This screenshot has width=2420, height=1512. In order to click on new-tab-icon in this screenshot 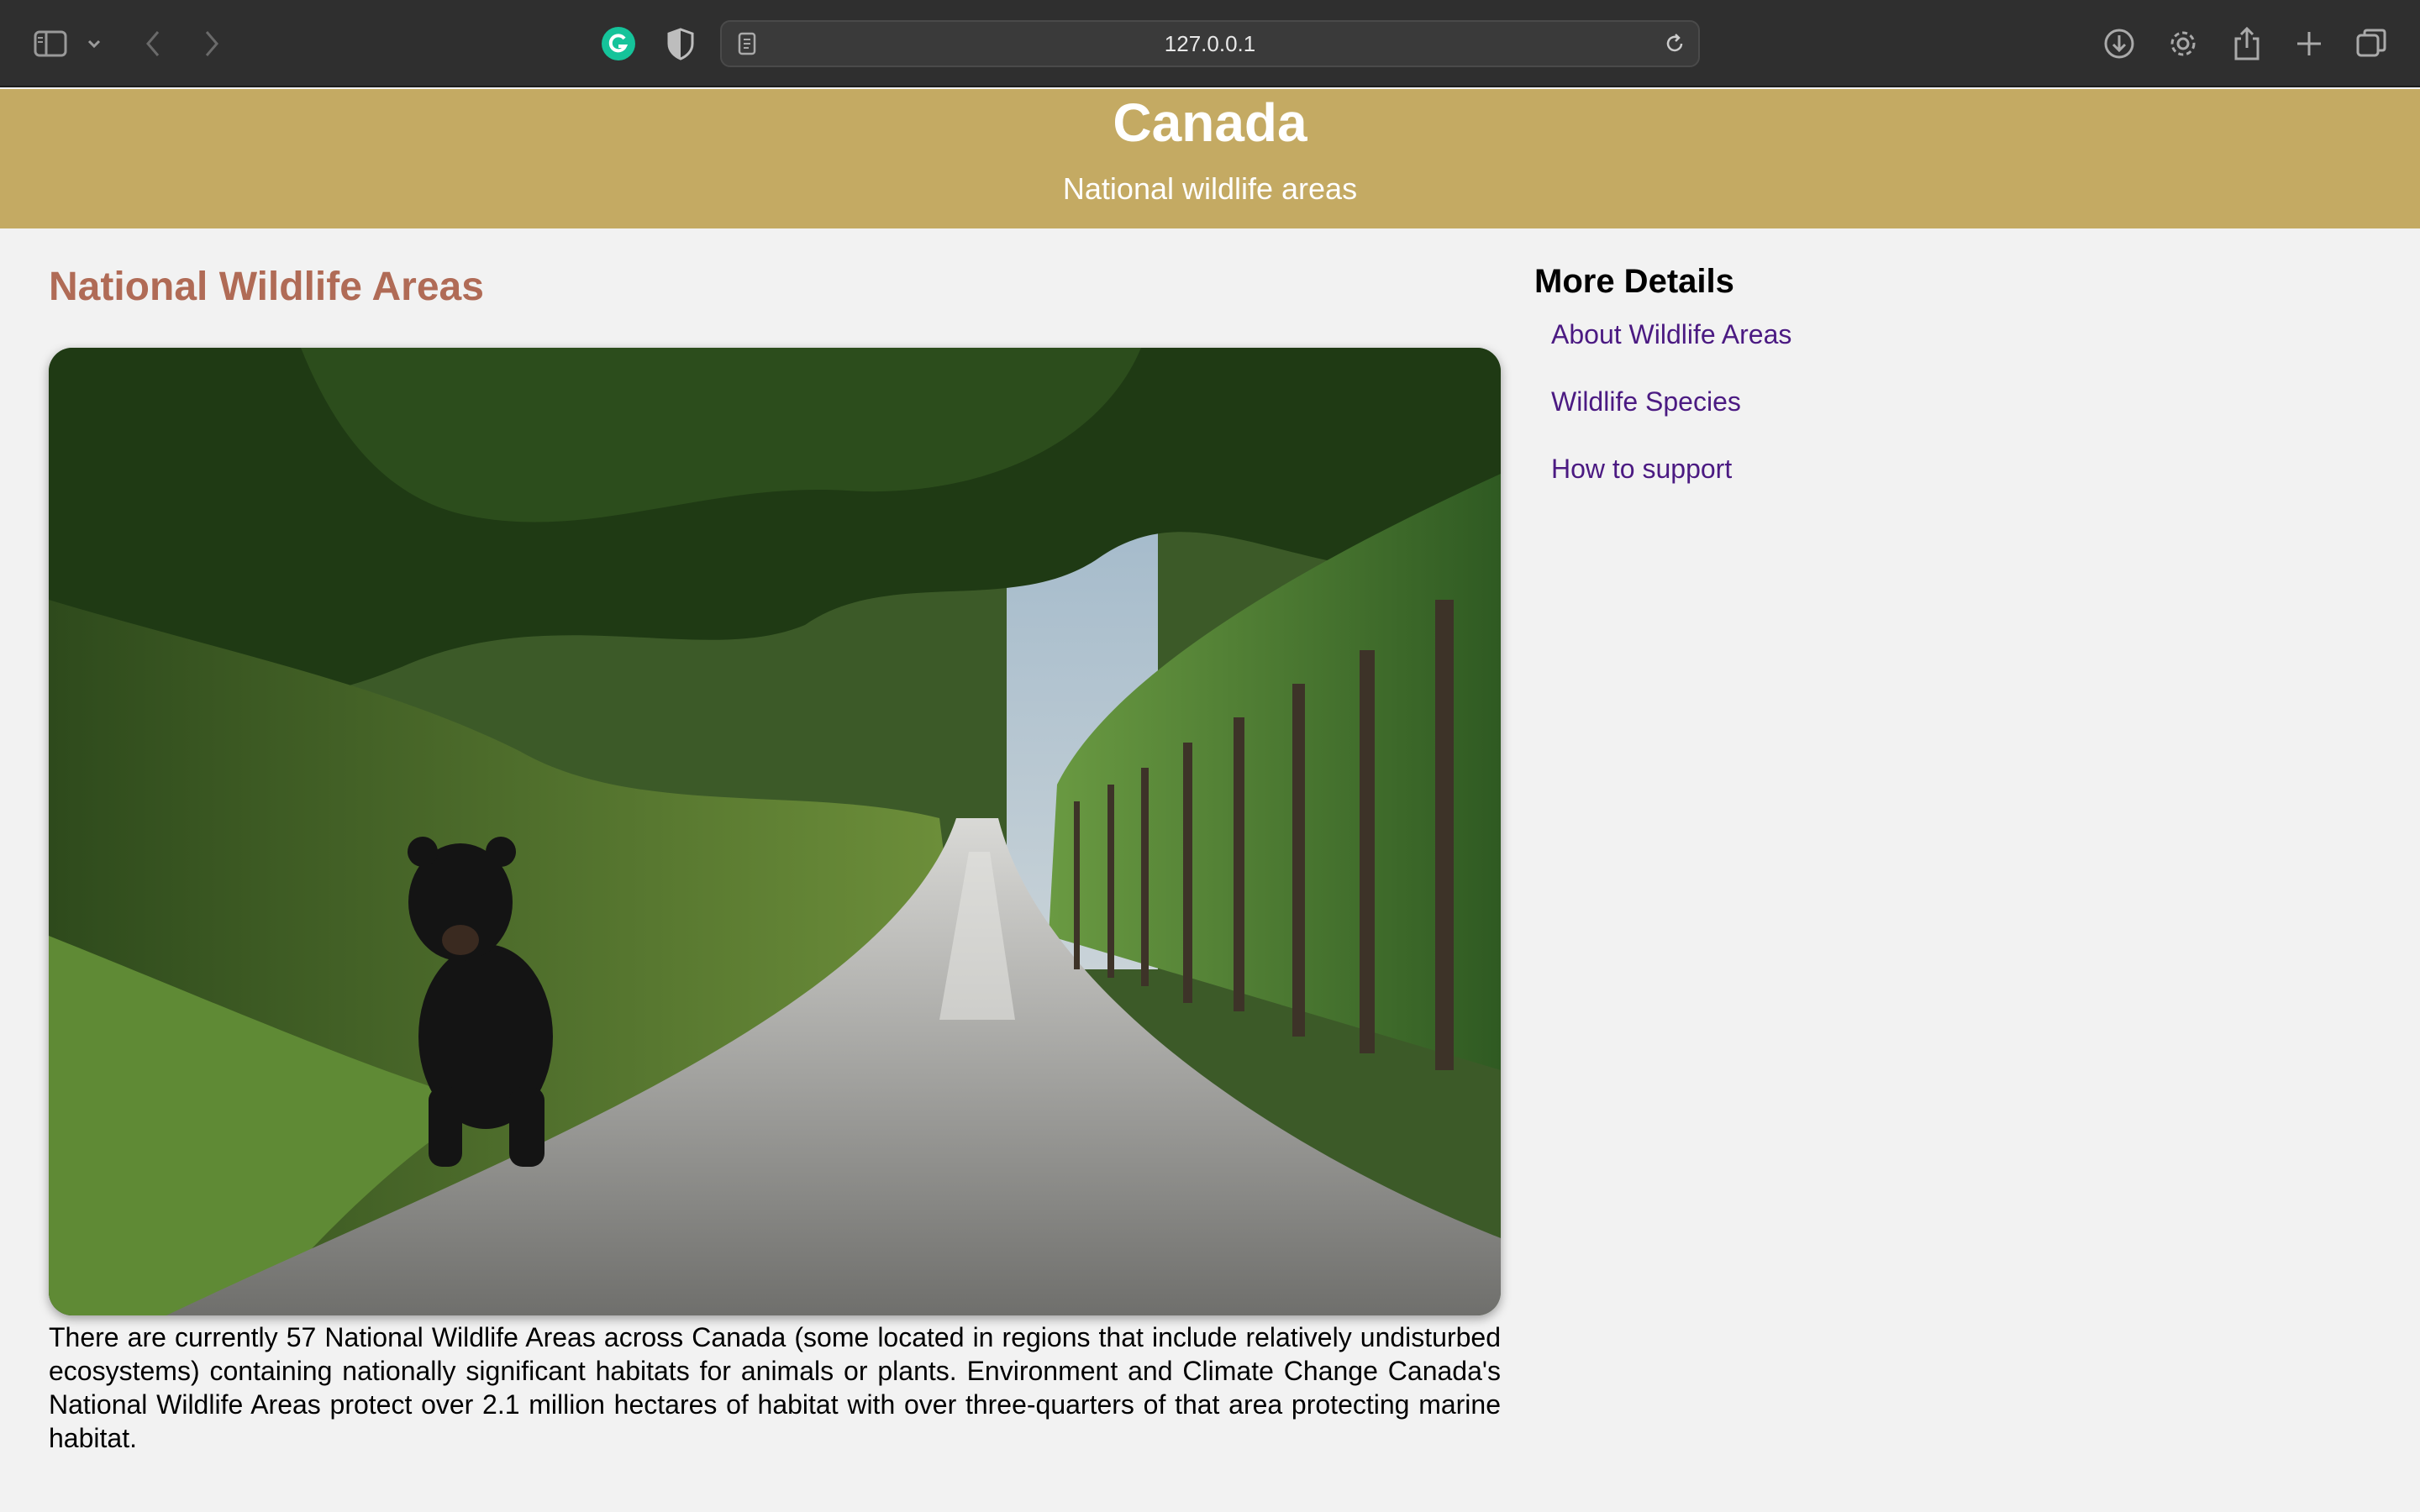, I will do `click(2309, 44)`.